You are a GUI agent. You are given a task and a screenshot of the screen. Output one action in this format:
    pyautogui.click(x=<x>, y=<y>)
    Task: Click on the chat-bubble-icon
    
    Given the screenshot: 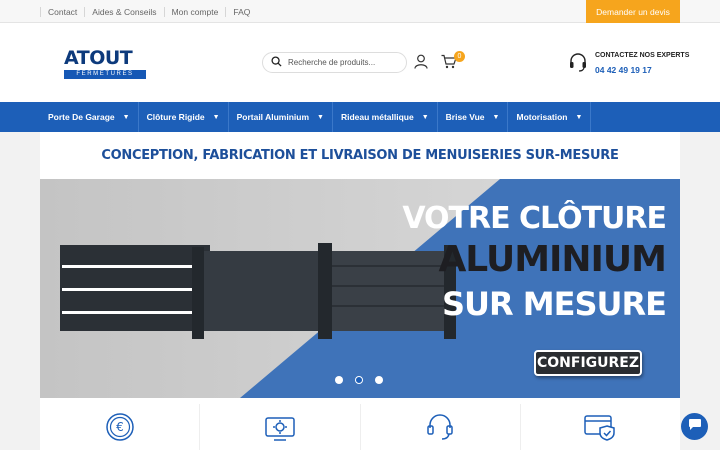 What is the action you would take?
    pyautogui.click(x=695, y=427)
    